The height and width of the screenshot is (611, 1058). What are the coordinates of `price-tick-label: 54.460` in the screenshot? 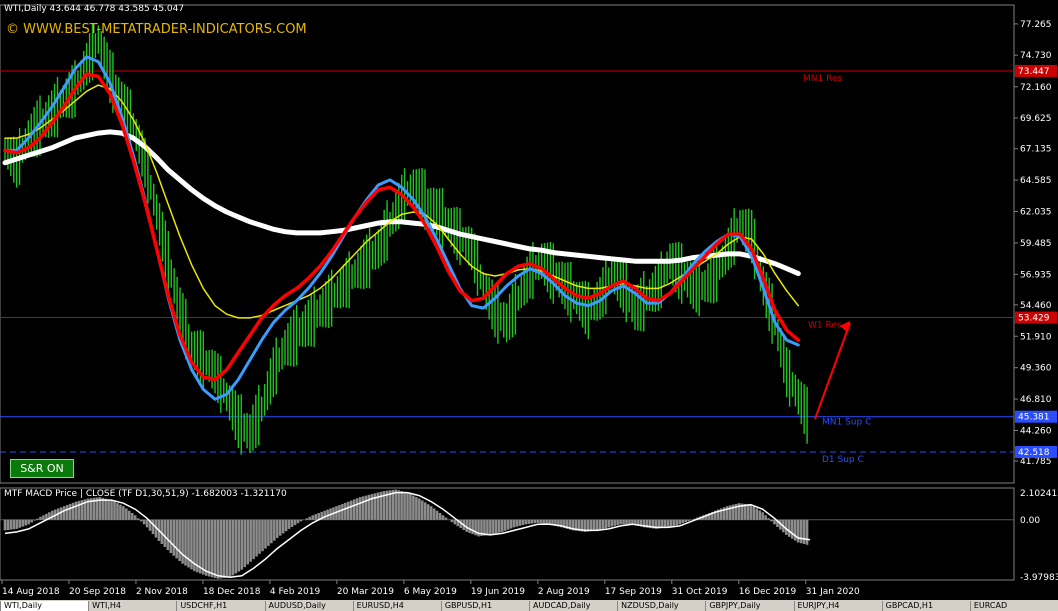 It's located at (1036, 306).